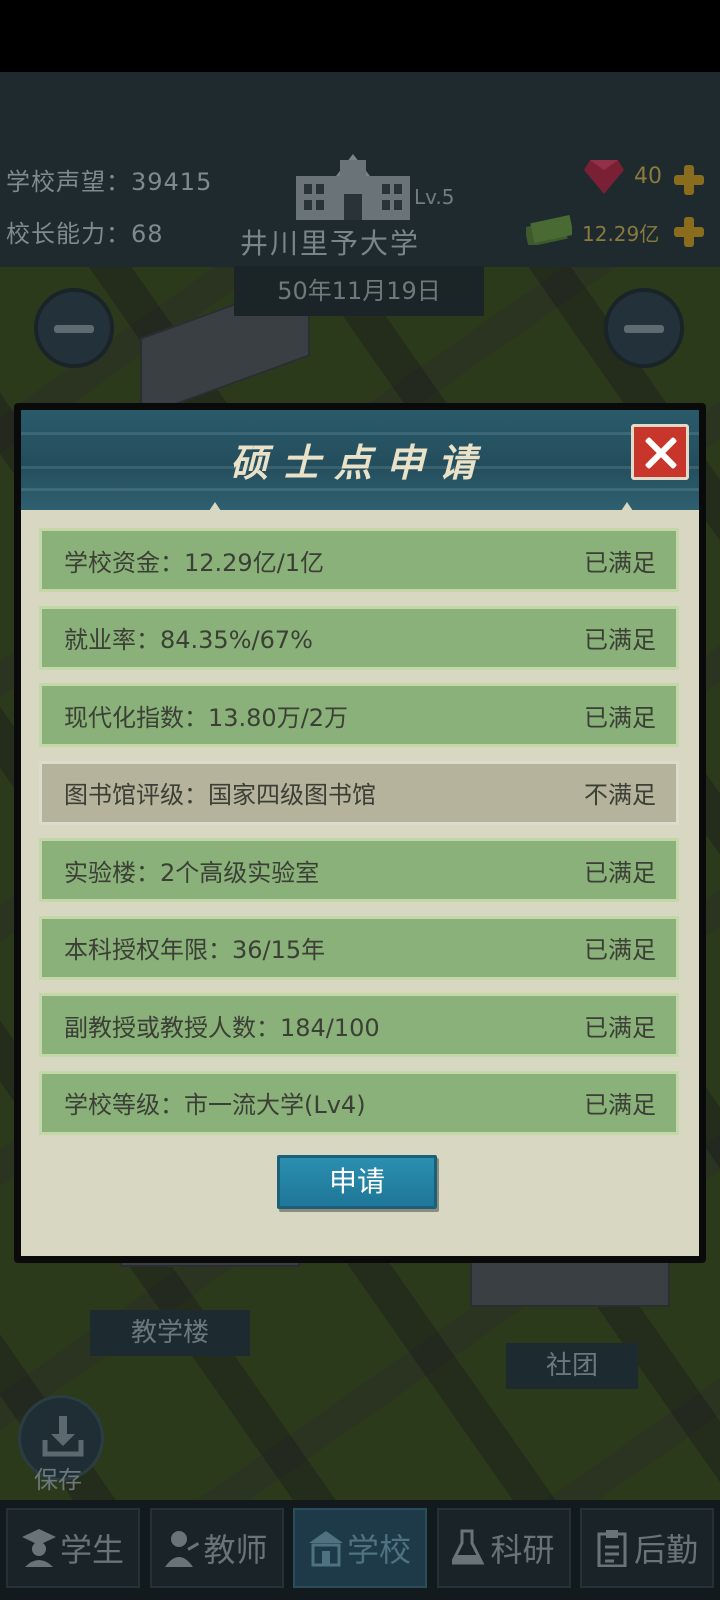 This screenshot has height=1600, width=720. What do you see at coordinates (353, 187) in the screenshot?
I see `school-building-icon` at bounding box center [353, 187].